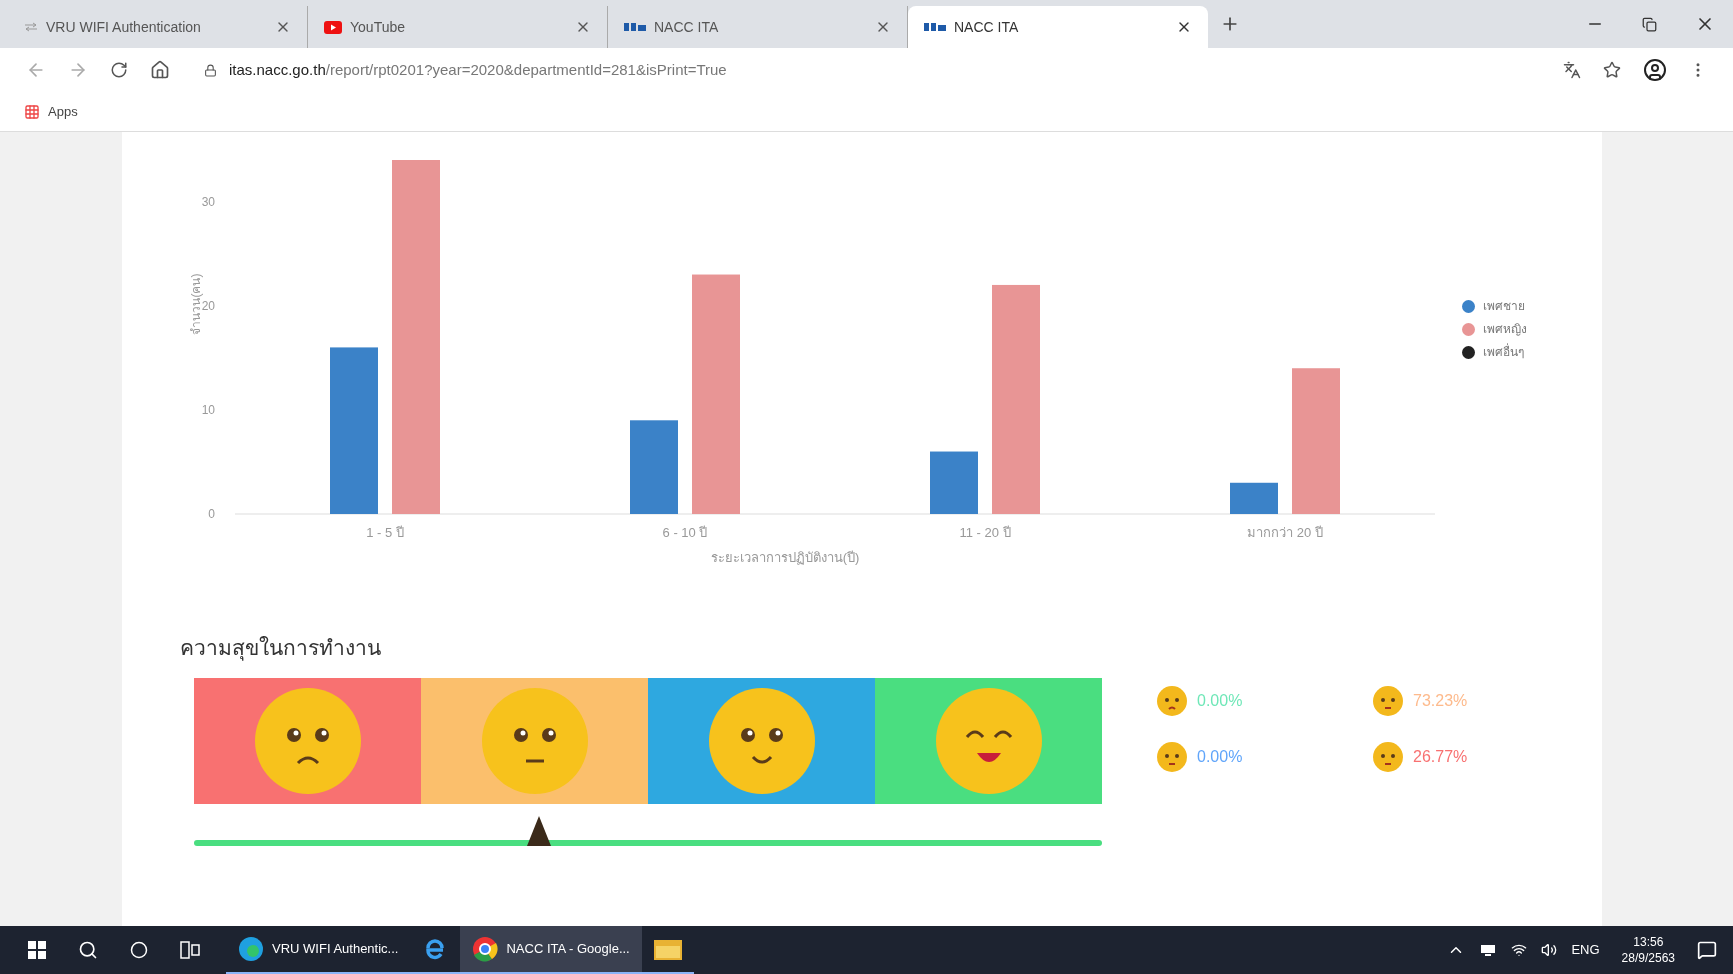  I want to click on address-bar: itas.nacc.go.th/report/rpt0201?year=2020&departmentId=281&isPrint=True, so click(866, 70).